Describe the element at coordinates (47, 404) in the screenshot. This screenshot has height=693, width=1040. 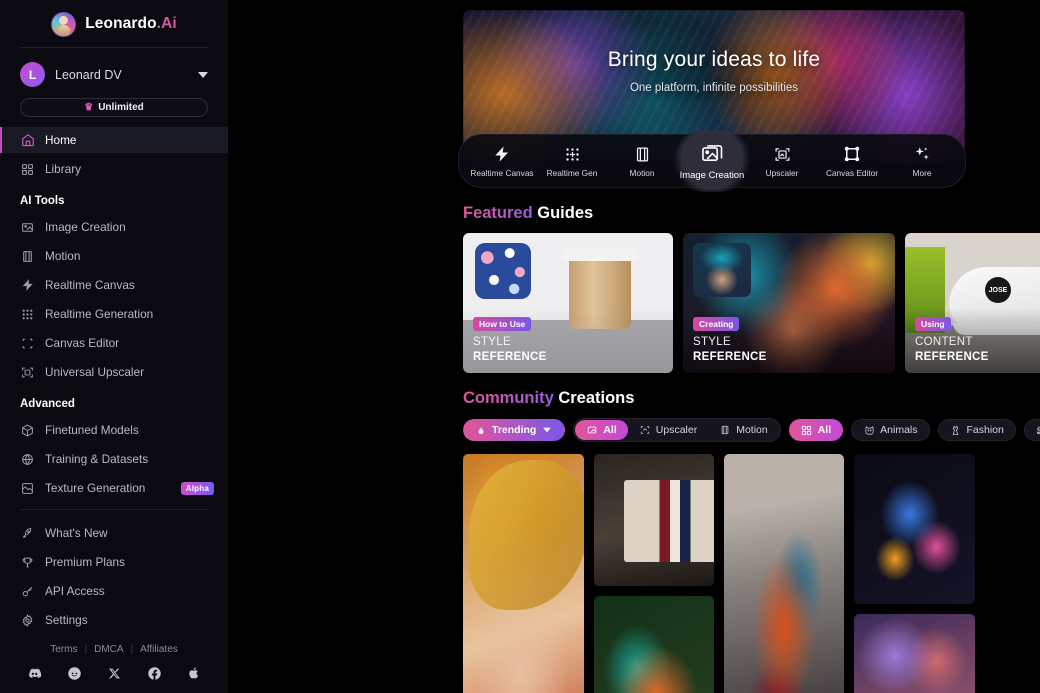
I see `sidebar-section-advanced: Advanced` at that location.